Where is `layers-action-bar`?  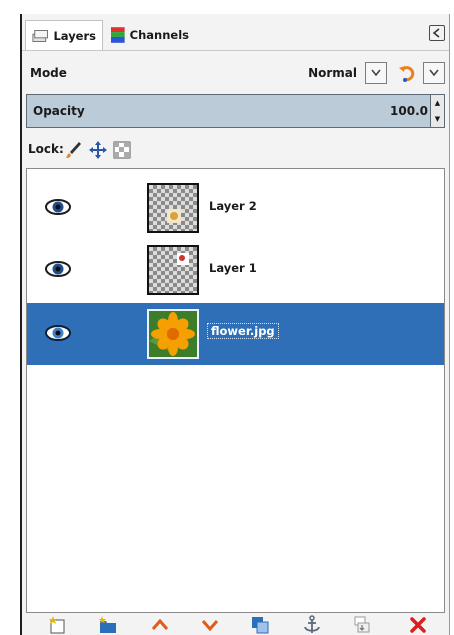
layers-action-bar is located at coordinates (235, 625).